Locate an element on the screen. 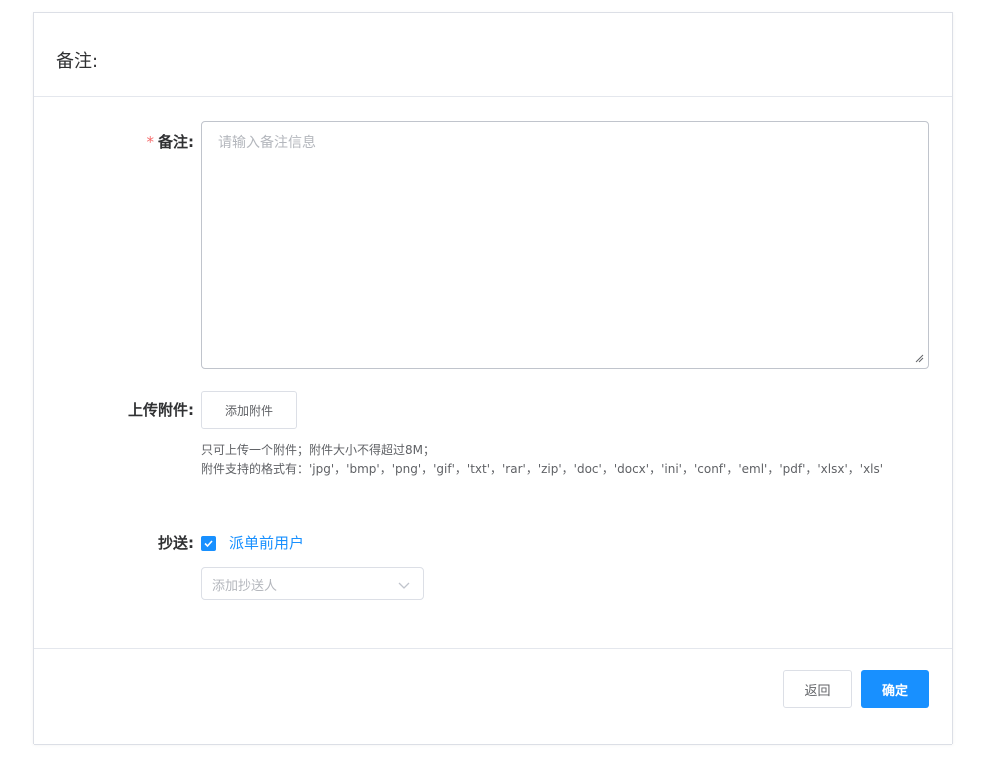  add-attachment-button: 添加附件 is located at coordinates (249, 410).